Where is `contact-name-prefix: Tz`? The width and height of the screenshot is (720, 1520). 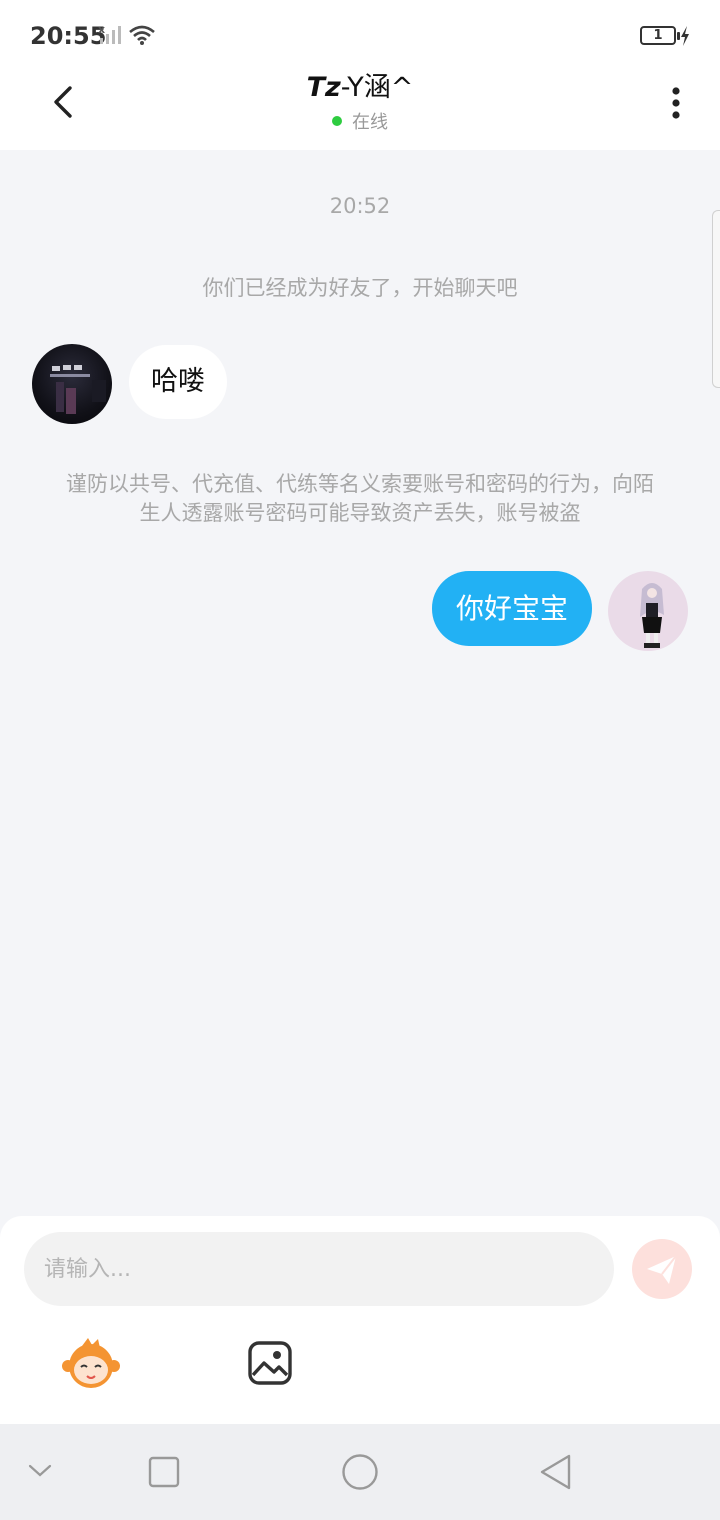
contact-name-prefix: Tz is located at coordinates (323, 87).